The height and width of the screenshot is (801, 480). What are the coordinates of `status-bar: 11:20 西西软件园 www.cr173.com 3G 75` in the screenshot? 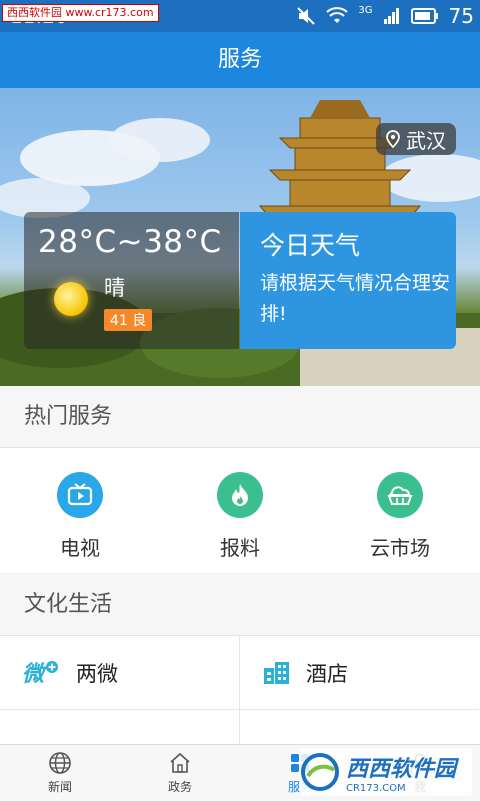 It's located at (240, 16).